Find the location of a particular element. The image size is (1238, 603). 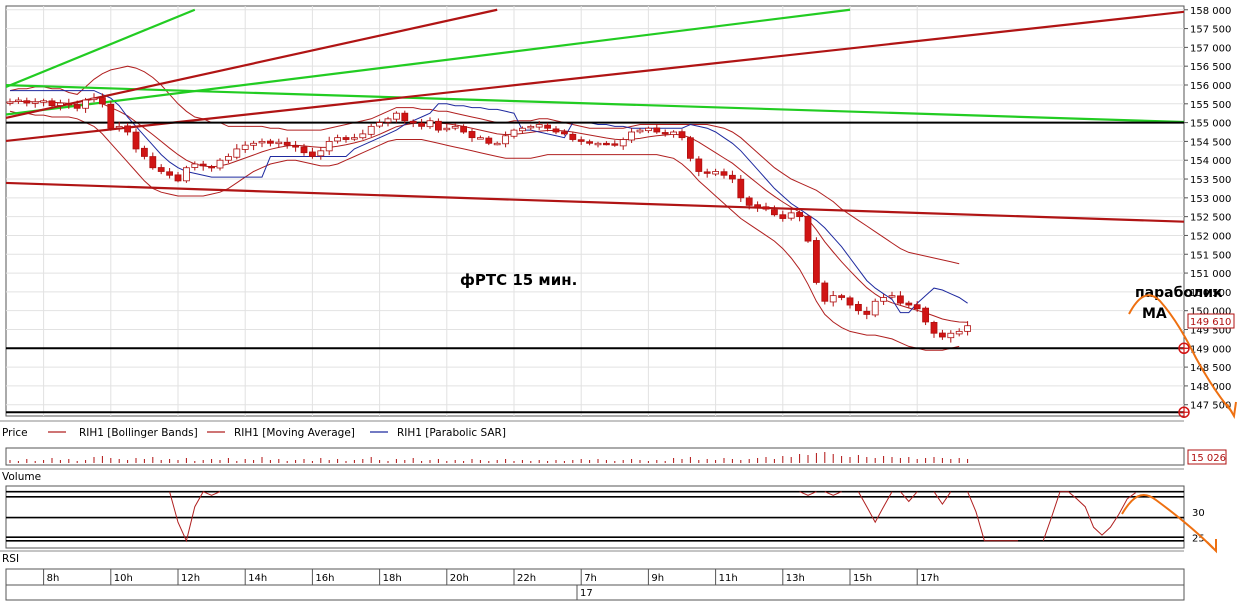

price-tick-label: 157 000 is located at coordinates (1210, 48).